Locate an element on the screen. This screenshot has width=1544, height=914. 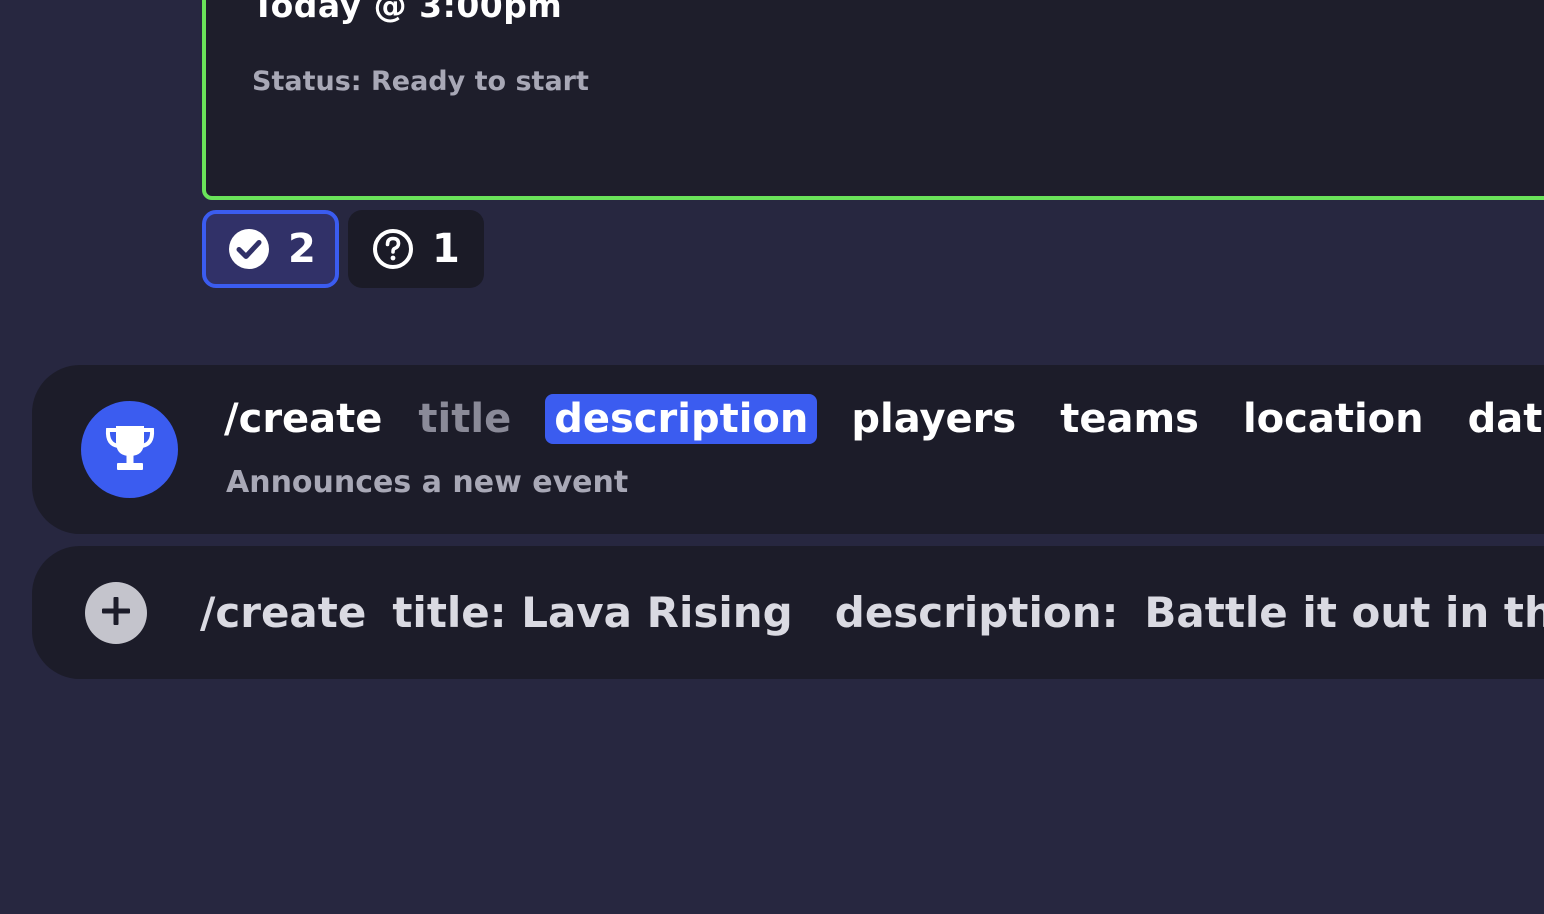
option-players: players is located at coordinates (933, 419).